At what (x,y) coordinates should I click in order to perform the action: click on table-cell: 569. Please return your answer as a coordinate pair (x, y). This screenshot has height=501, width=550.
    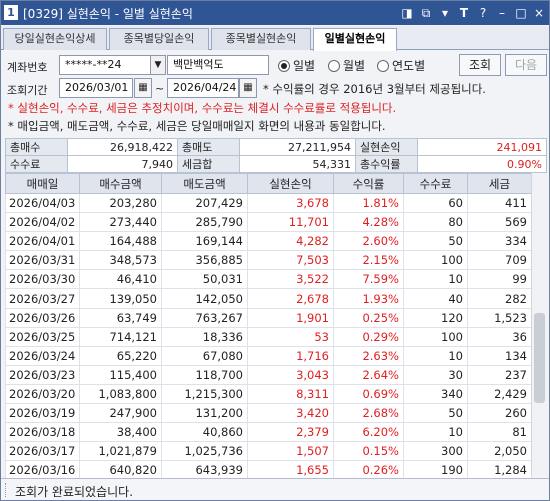
    Looking at the image, I should click on (499, 222).